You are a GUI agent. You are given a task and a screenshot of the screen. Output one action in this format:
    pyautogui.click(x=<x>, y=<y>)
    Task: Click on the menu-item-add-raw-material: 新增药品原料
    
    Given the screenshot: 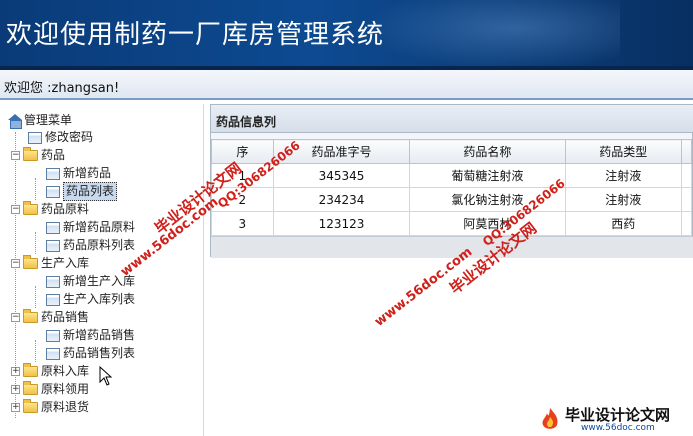 What is the action you would take?
    pyautogui.click(x=90, y=227)
    